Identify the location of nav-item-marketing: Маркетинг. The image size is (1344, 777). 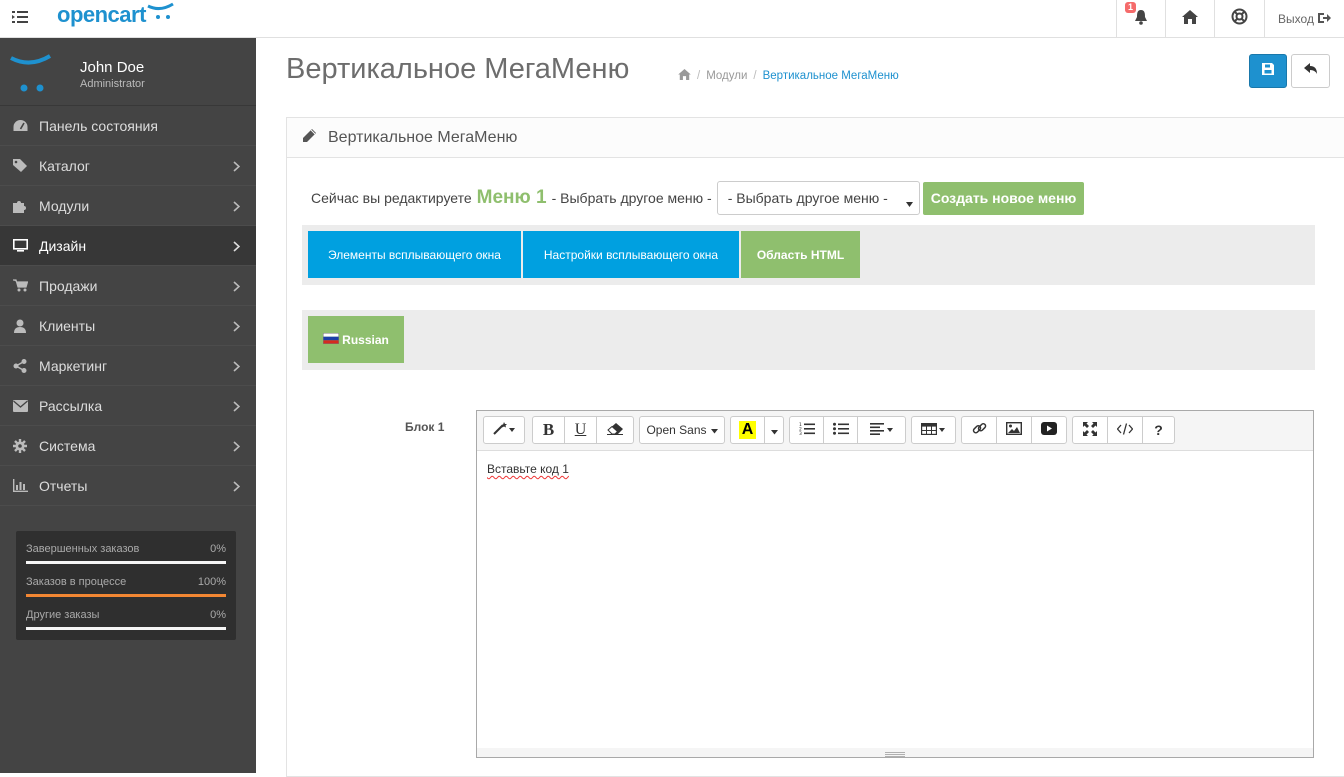
(128, 366).